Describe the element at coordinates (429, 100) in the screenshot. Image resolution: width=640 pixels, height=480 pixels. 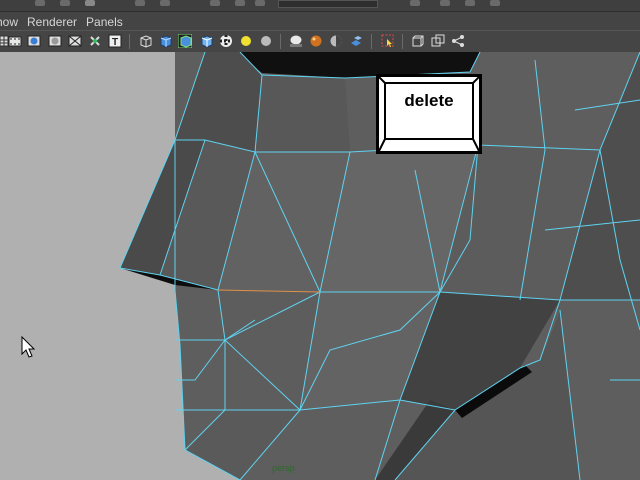
I see `delete-key-label: delete` at that location.